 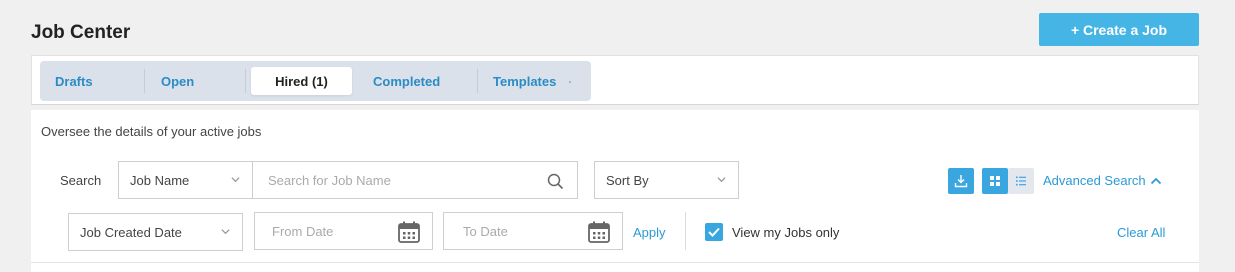 I want to click on view-my-jobs-label: View my Jobs only, so click(x=785, y=232).